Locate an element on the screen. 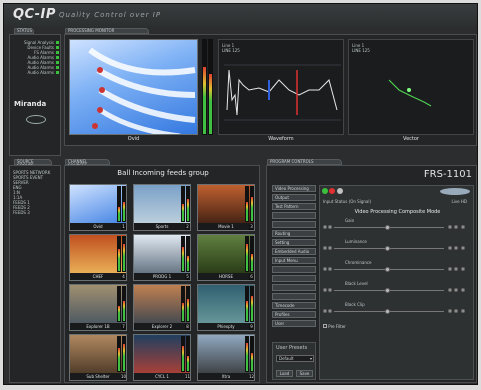 This screenshot has width=481, height=390. miranda-logo: Miranda is located at coordinates (30, 104).